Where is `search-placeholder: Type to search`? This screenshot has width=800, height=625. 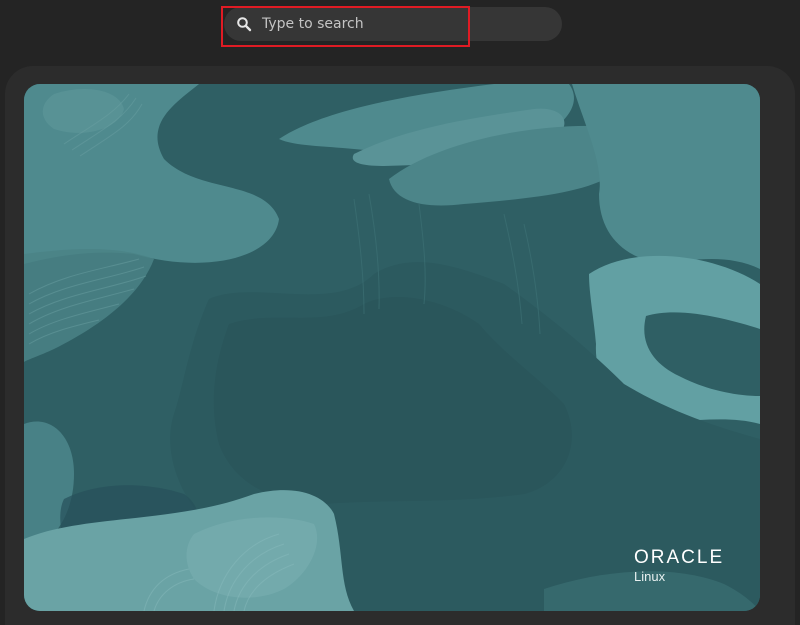
search-placeholder: Type to search is located at coordinates (313, 24).